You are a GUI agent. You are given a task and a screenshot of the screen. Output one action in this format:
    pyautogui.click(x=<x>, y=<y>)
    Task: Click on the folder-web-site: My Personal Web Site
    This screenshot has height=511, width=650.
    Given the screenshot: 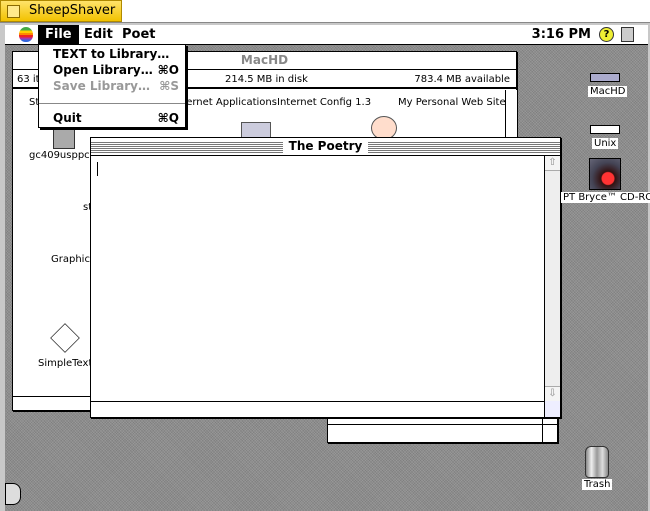 What is the action you would take?
    pyautogui.click(x=452, y=102)
    